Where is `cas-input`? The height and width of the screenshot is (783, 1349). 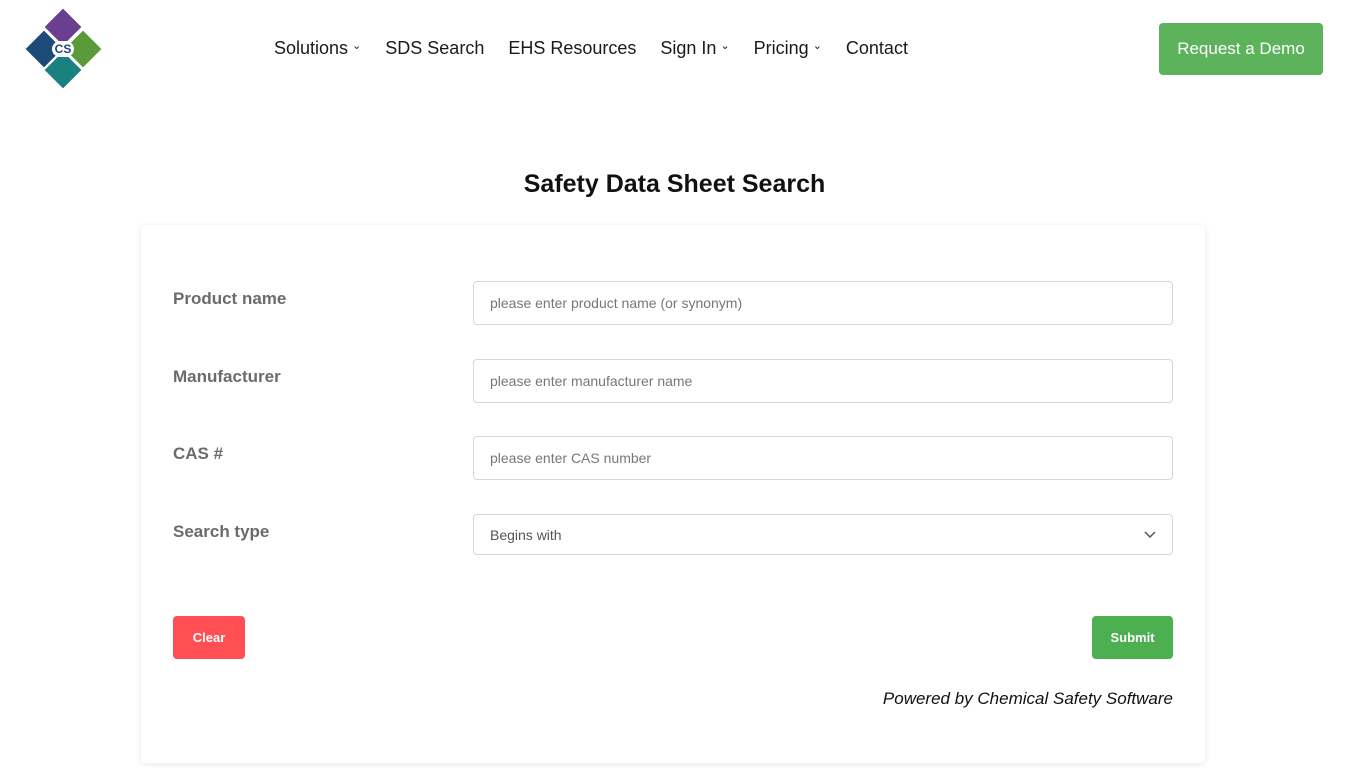
cas-input is located at coordinates (823, 458).